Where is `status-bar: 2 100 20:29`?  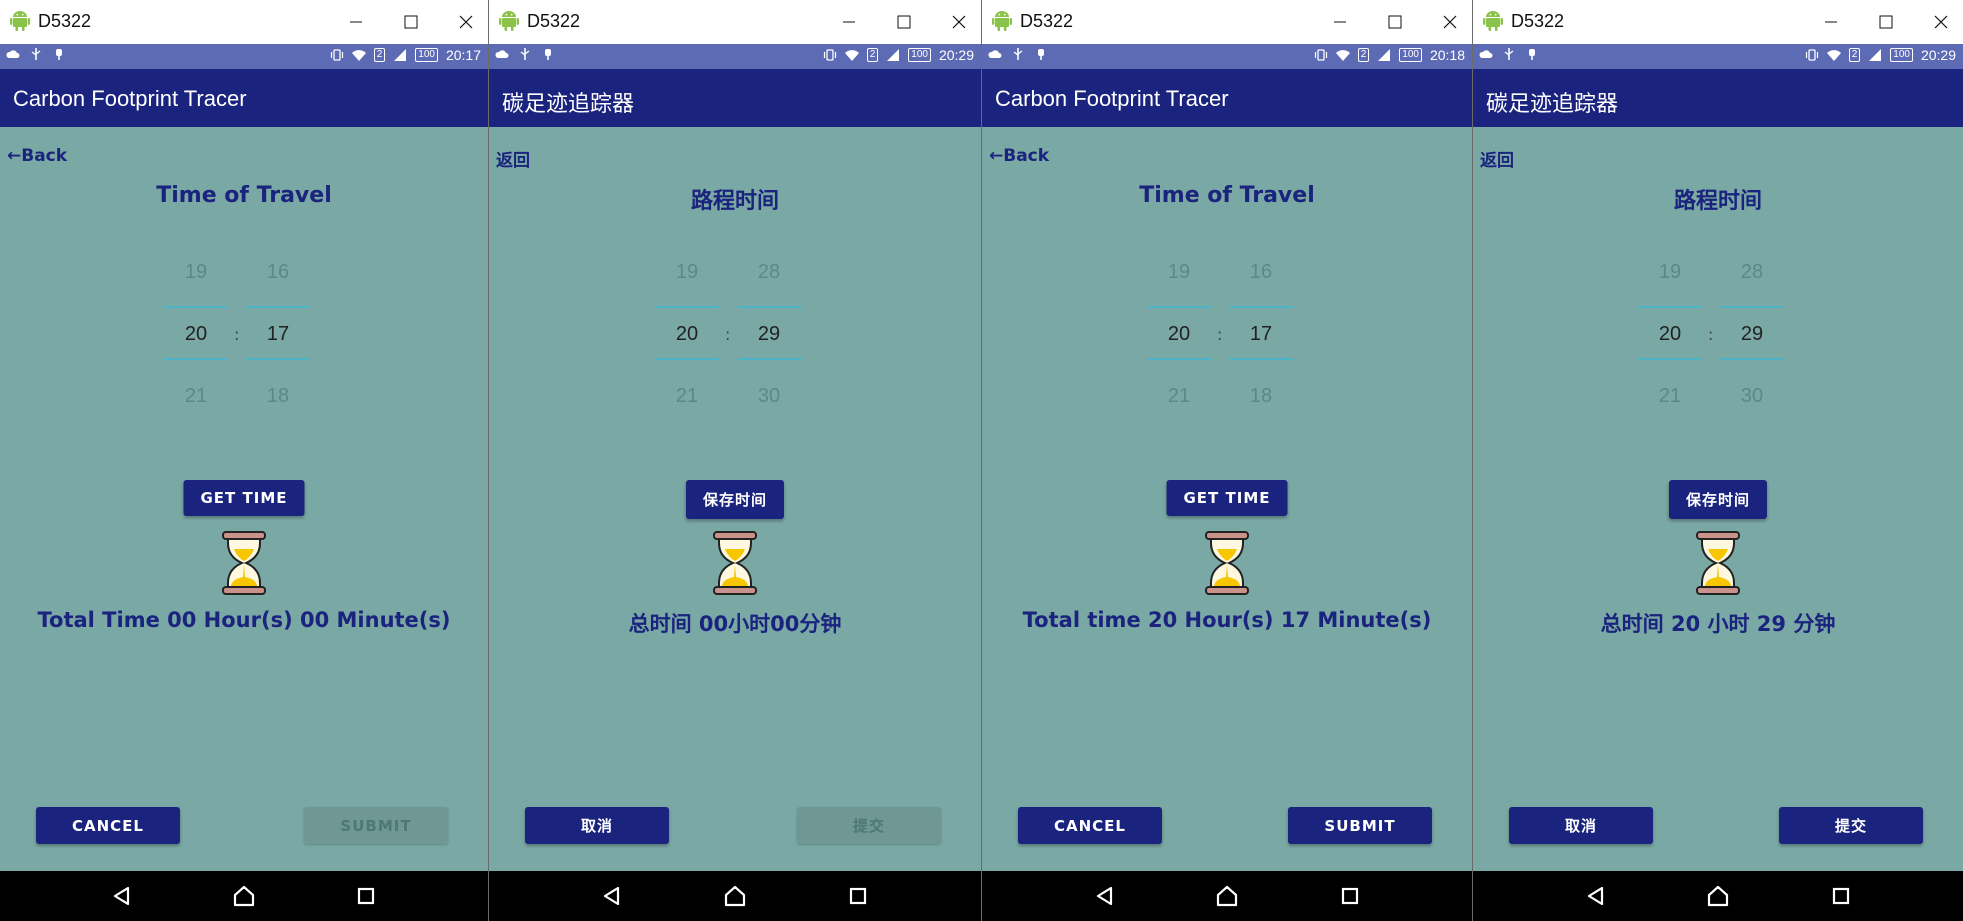 status-bar: 2 100 20:29 is located at coordinates (735, 56).